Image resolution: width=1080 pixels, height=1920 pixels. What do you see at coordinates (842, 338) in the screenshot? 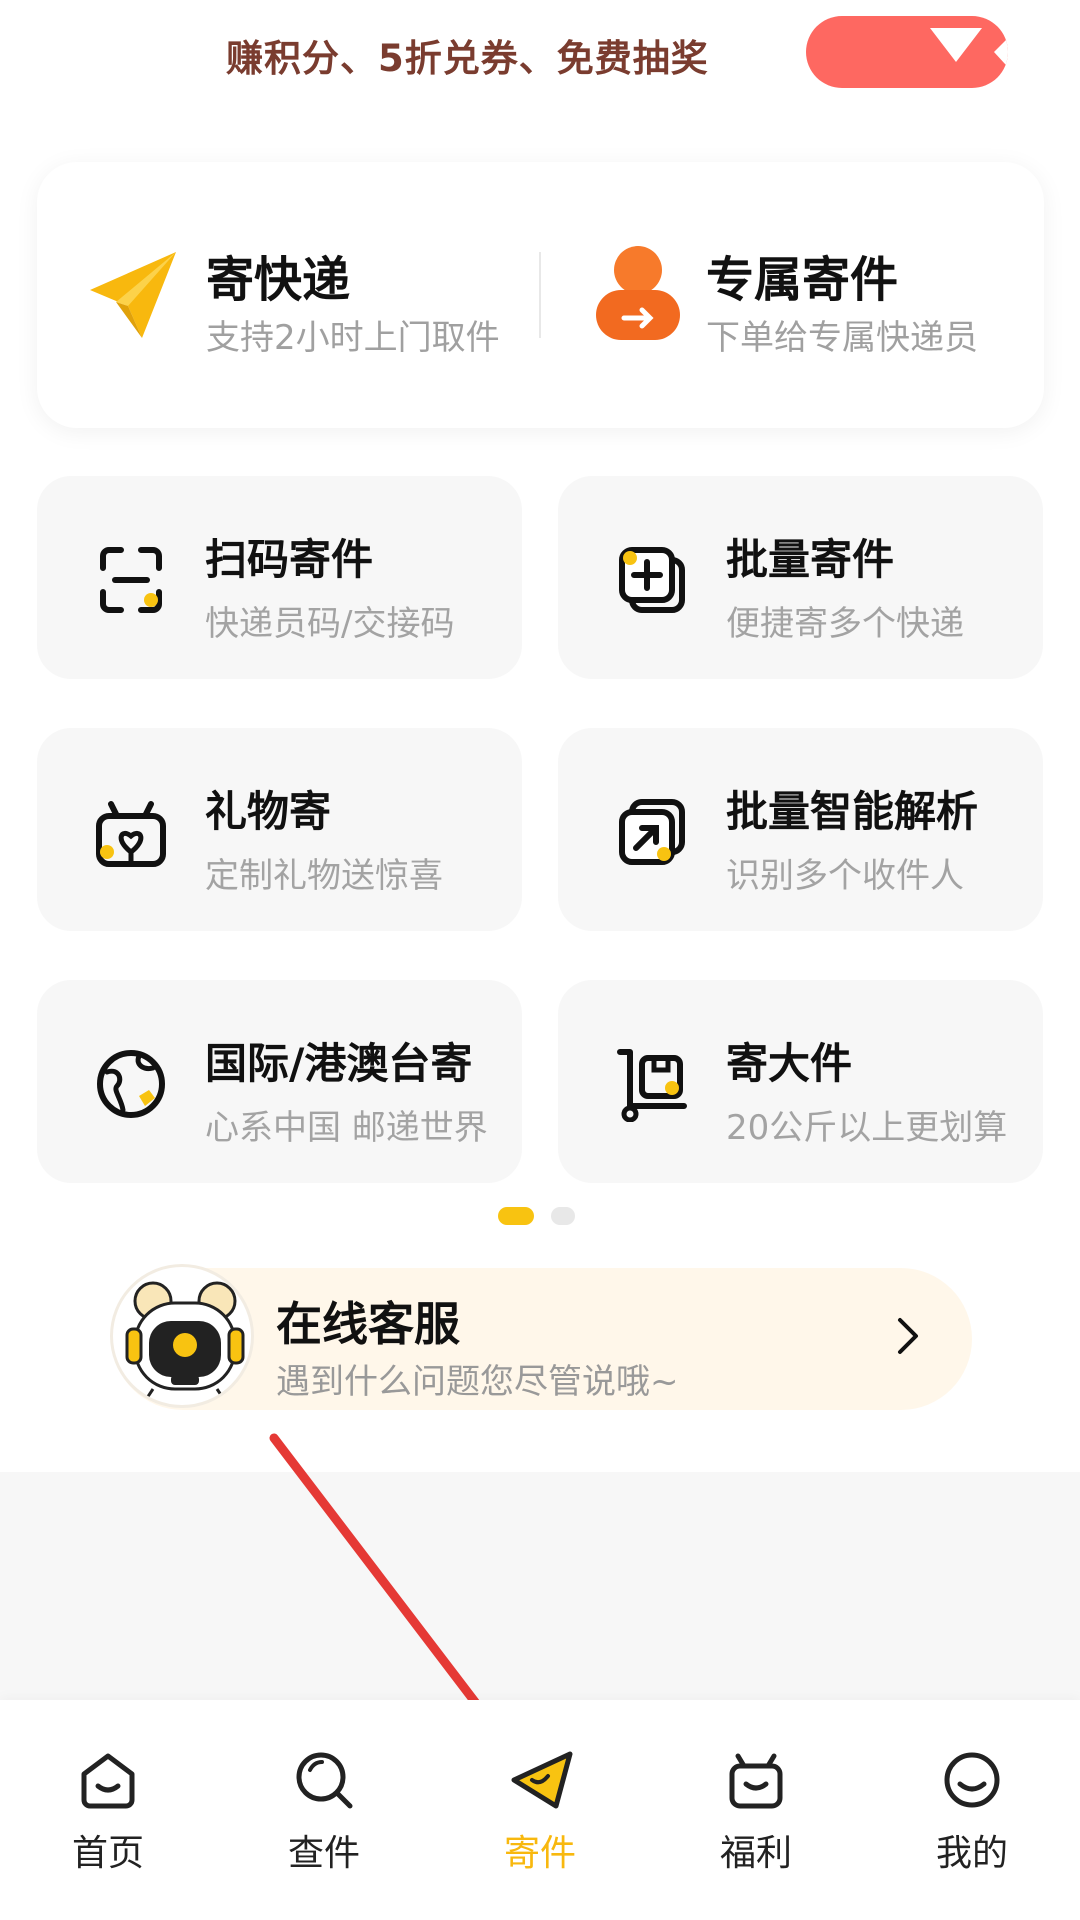
I see `exclusive-send-subtitle: 下单给专属快递员` at bounding box center [842, 338].